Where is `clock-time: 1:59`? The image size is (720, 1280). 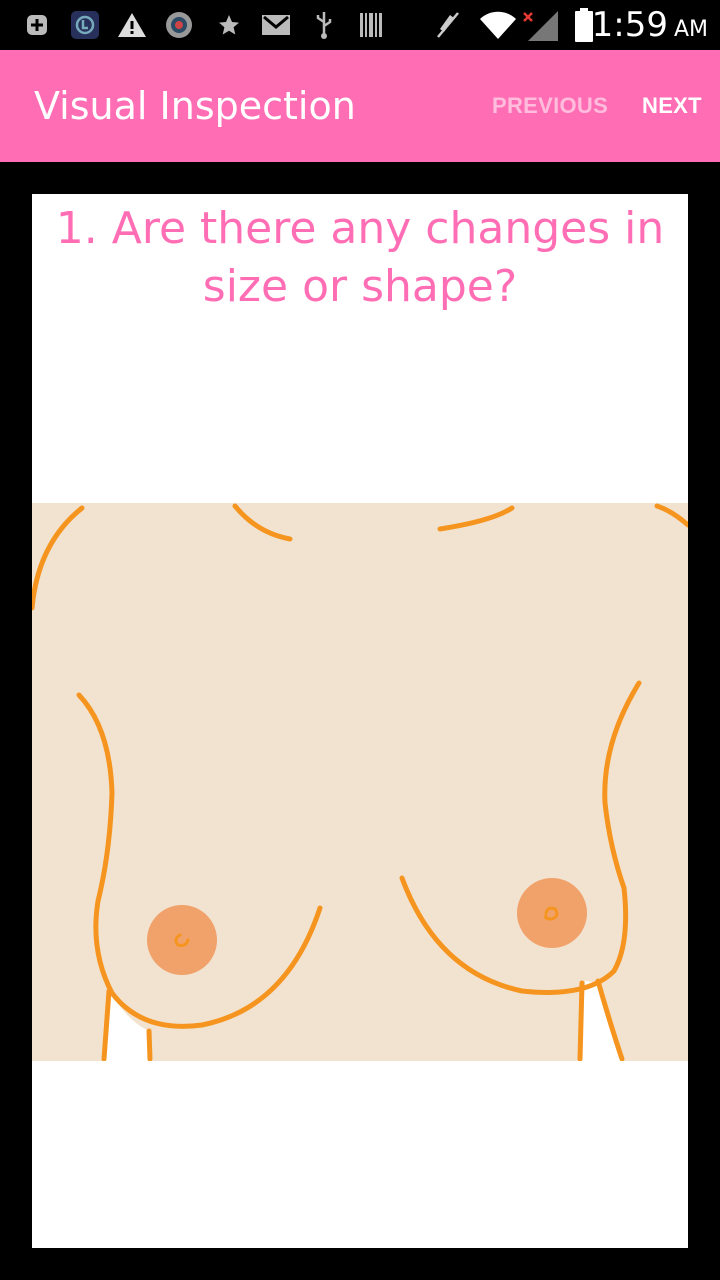 clock-time: 1:59 is located at coordinates (629, 25).